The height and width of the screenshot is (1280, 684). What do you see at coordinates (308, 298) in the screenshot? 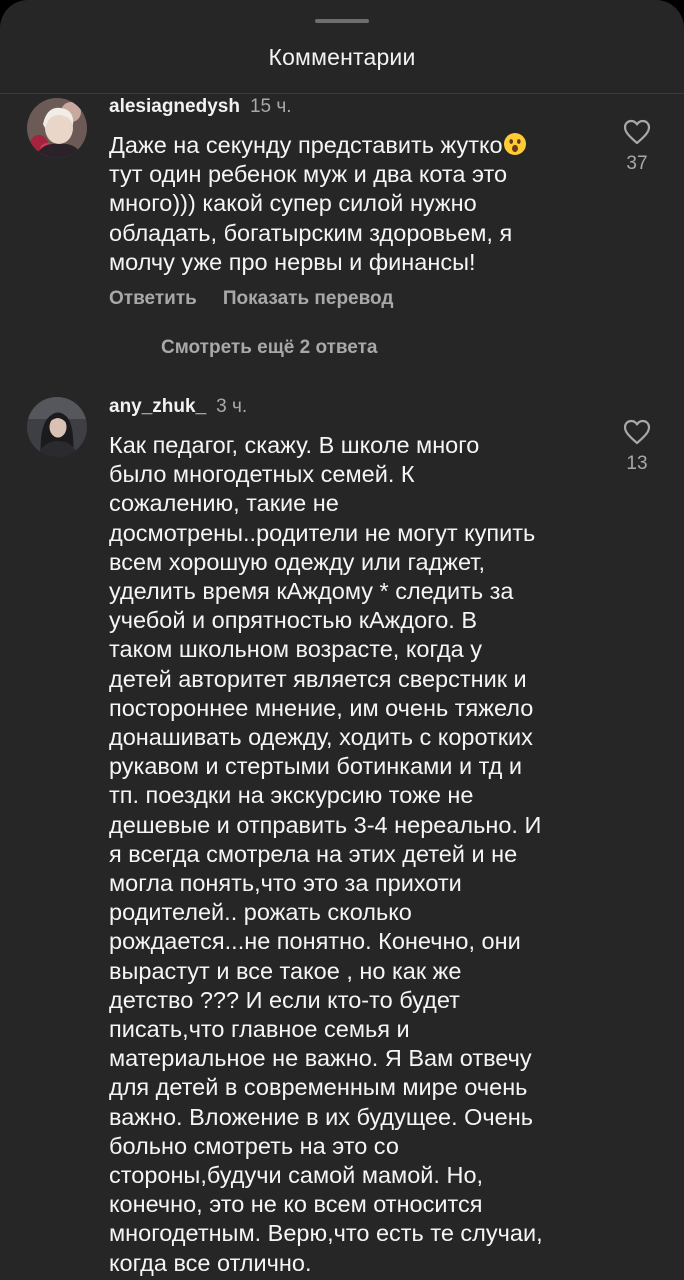
I see `show-translation-button: Показать перевод` at bounding box center [308, 298].